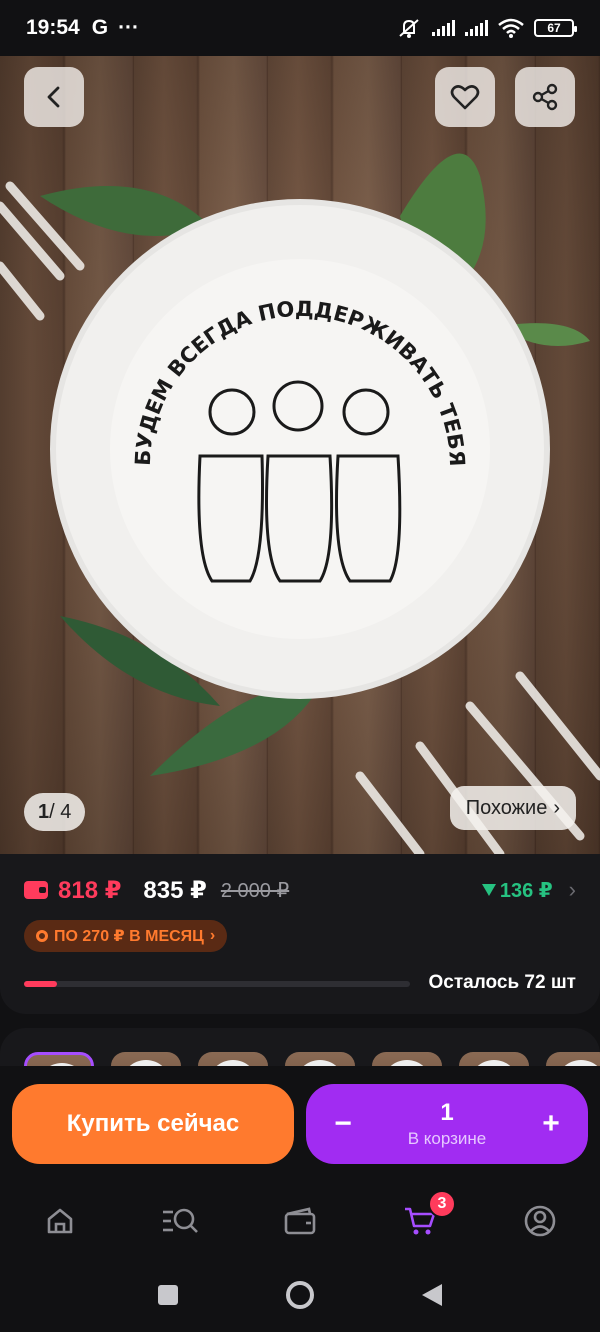 The width and height of the screenshot is (600, 1332). I want to click on in-cart-label: В корзине, so click(447, 1138).